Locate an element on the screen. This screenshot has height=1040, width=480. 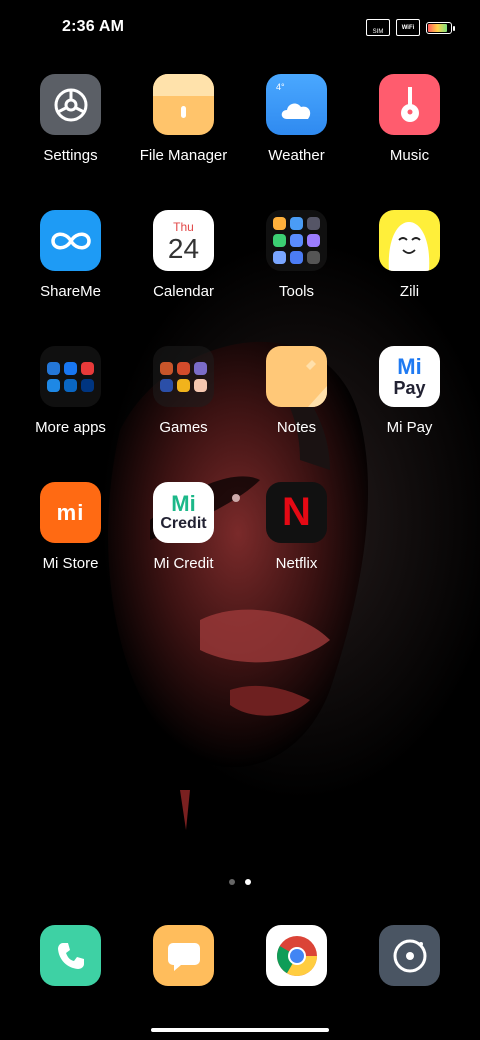
calendar-date: 24 is located at coordinates (183, 248).